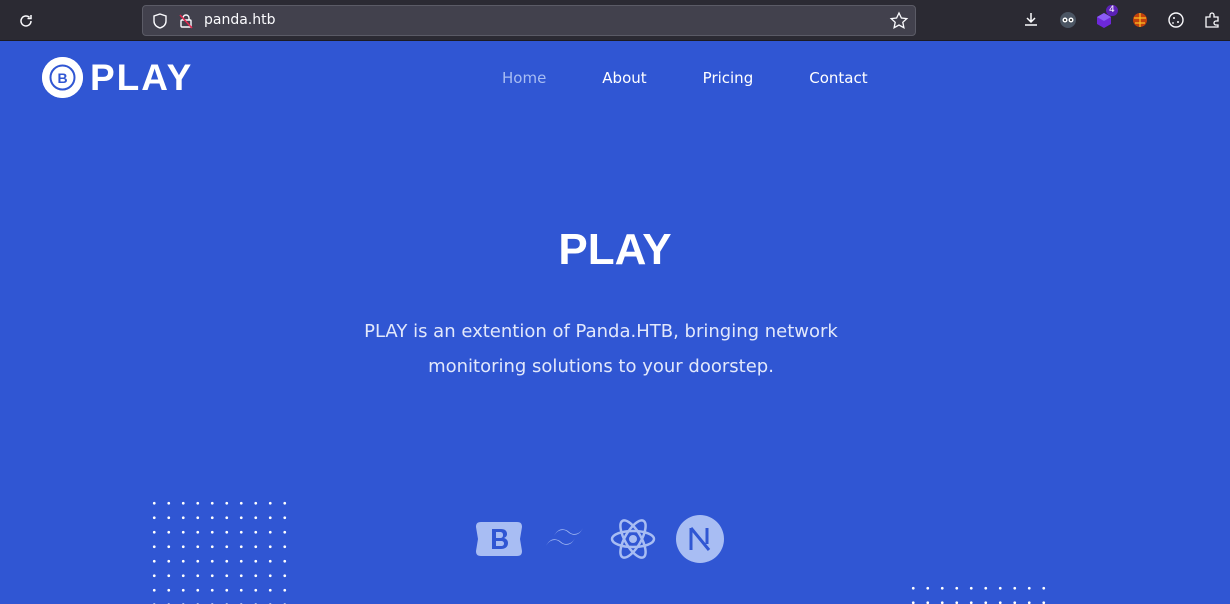 This screenshot has width=1230, height=604. I want to click on extension-sphere-icon, so click(1140, 20).